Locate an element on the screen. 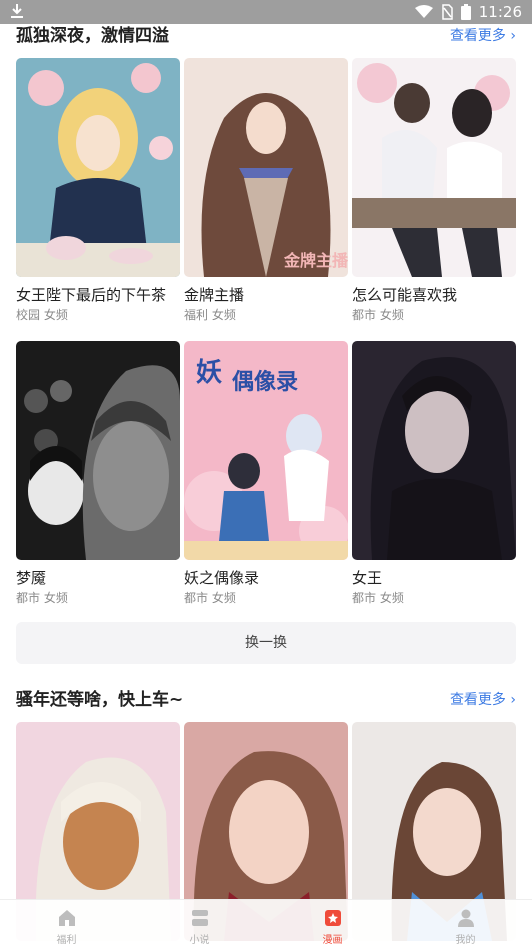 This screenshot has width=532, height=947. comic-cover: 妖 偶像录 is located at coordinates (266, 450).